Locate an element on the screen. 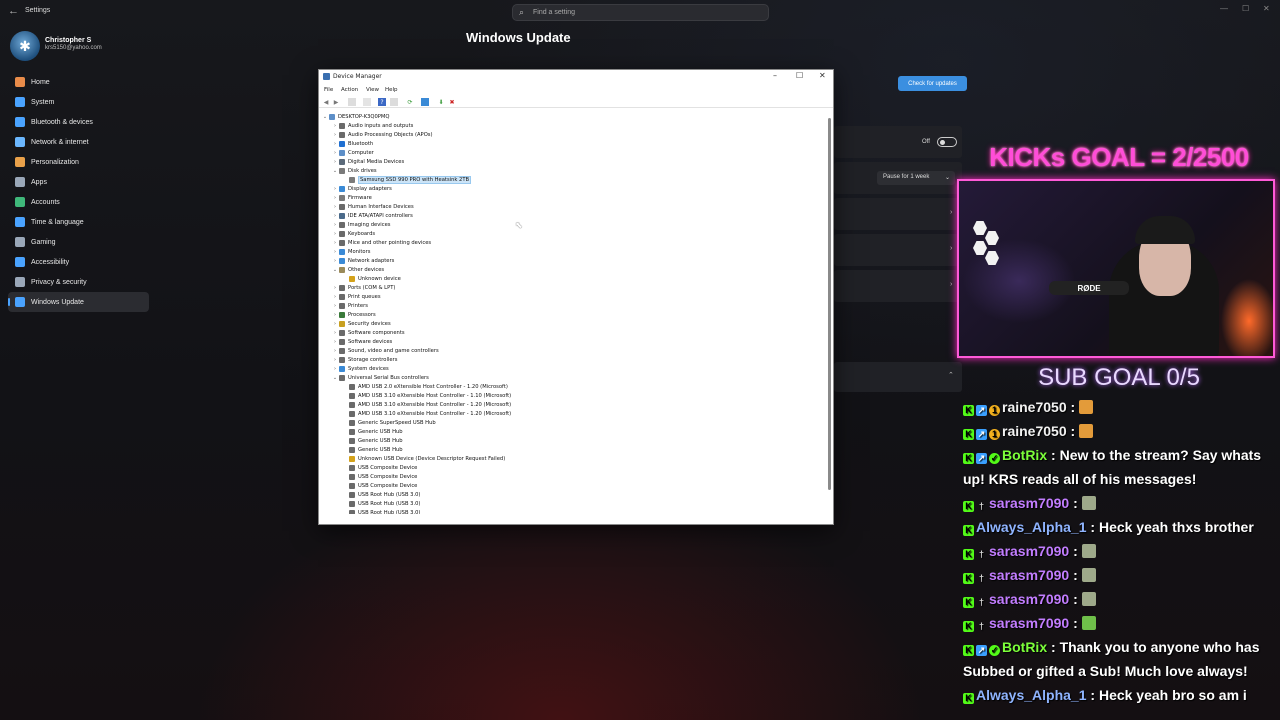 The height and width of the screenshot is (720, 1280). sidebar-item-apps: Apps is located at coordinates (78, 182).